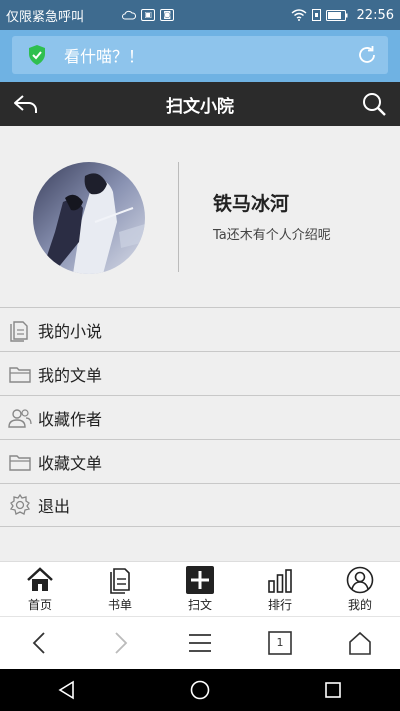  Describe the element at coordinates (359, 605) in the screenshot. I see `nav-label: 我的` at that location.